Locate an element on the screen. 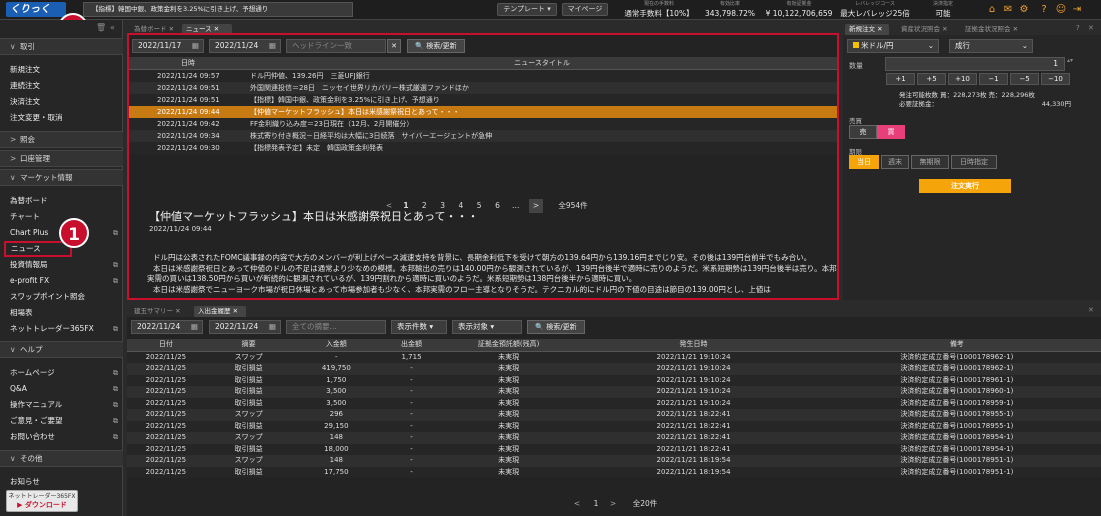  user-icon: ☺ is located at coordinates (1061, 10).